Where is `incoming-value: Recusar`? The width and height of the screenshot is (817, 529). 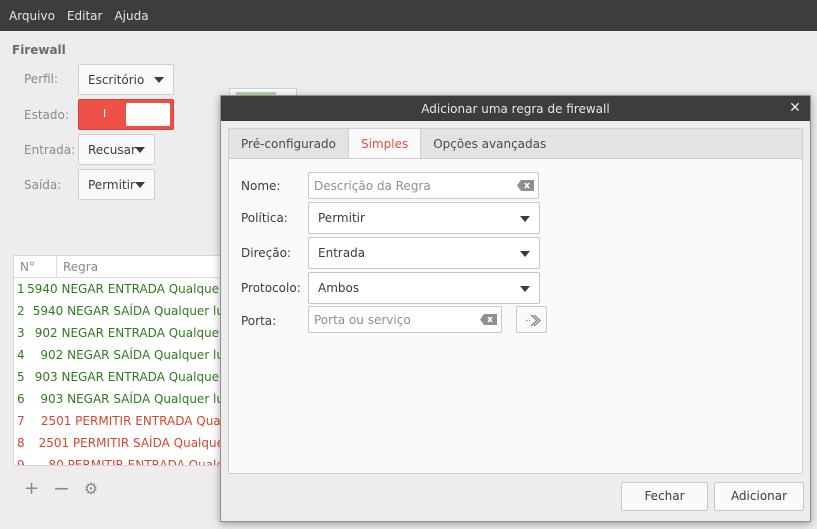
incoming-value: Recusar is located at coordinates (112, 149).